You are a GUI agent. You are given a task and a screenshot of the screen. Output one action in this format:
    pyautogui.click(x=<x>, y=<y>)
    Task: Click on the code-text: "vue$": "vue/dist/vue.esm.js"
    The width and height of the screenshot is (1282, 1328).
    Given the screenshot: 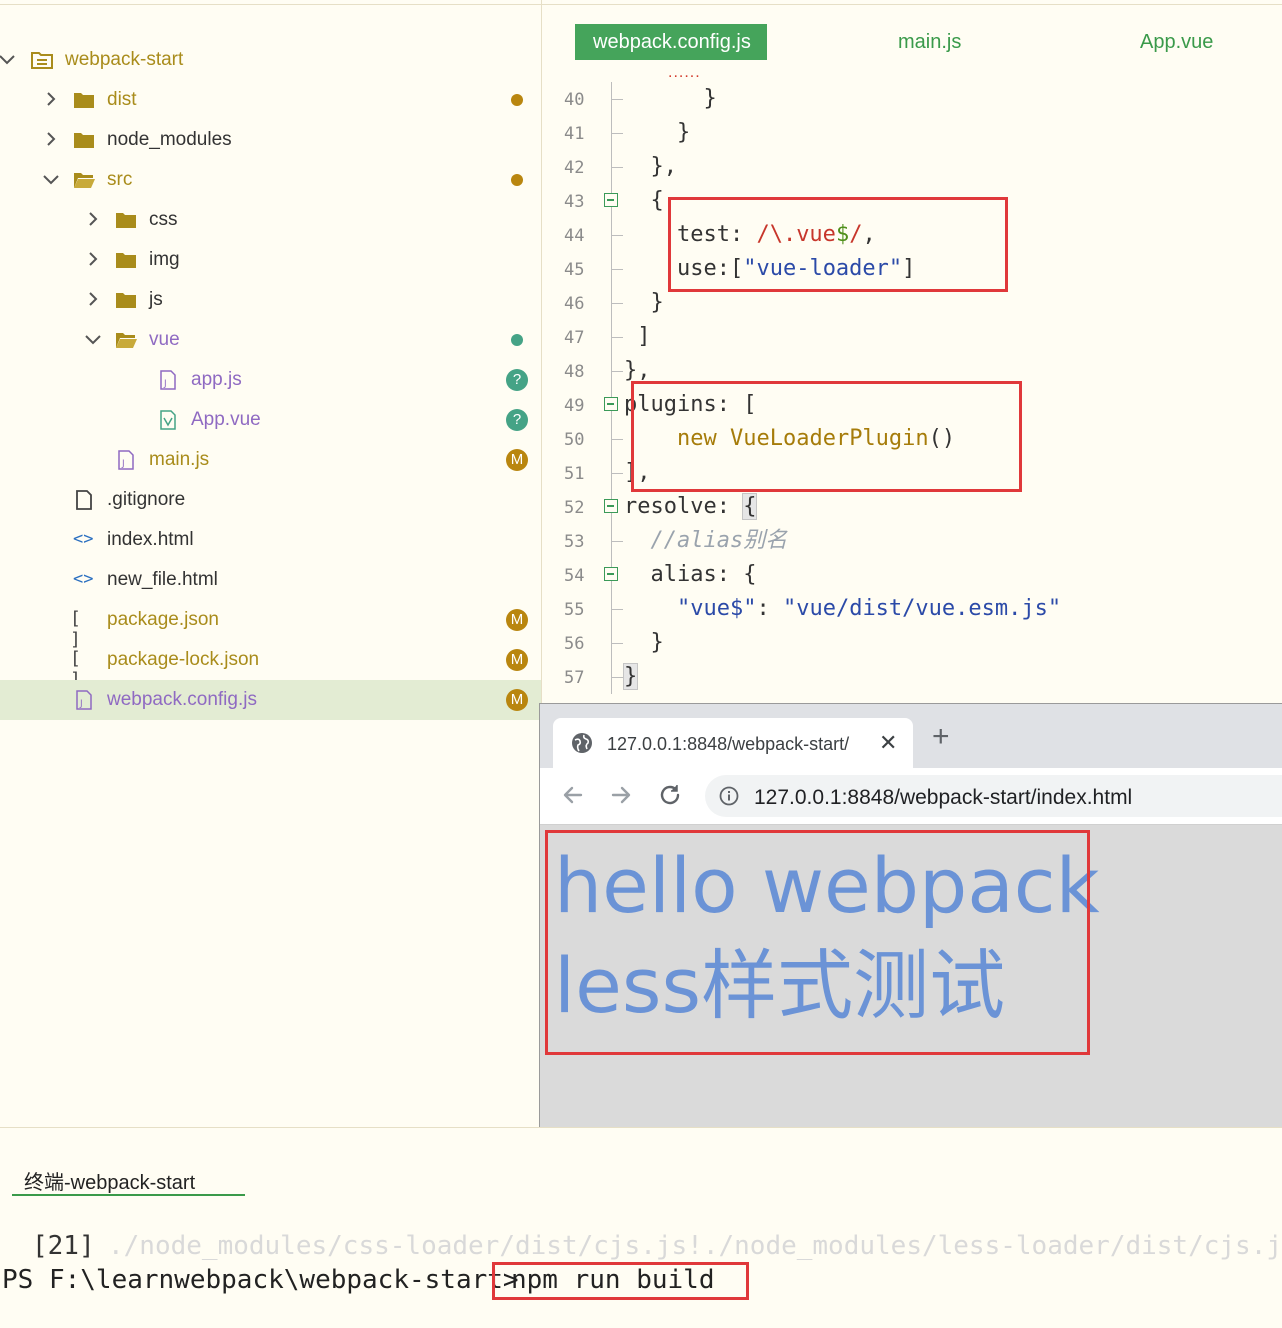 What is the action you would take?
    pyautogui.click(x=869, y=608)
    